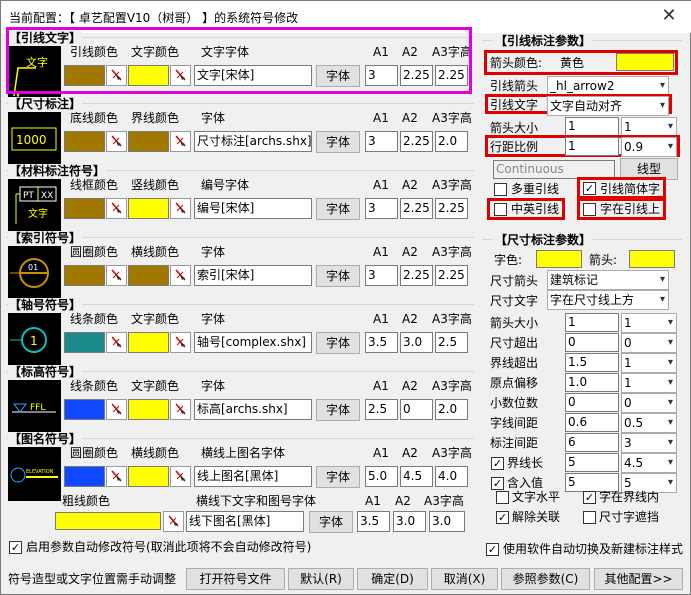 The height and width of the screenshot is (595, 691). I want to click on dimension-font-button: 字体, so click(338, 142).